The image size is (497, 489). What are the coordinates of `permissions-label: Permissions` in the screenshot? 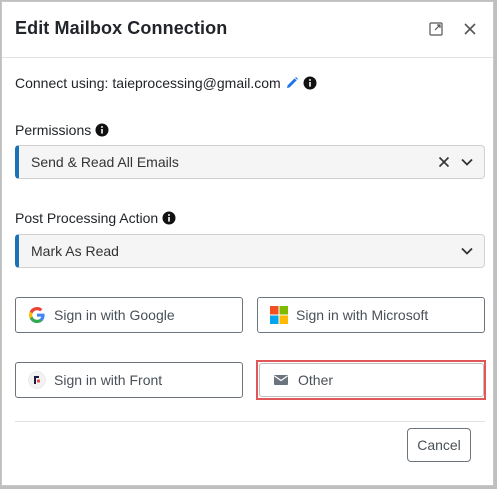 It's located at (53, 130).